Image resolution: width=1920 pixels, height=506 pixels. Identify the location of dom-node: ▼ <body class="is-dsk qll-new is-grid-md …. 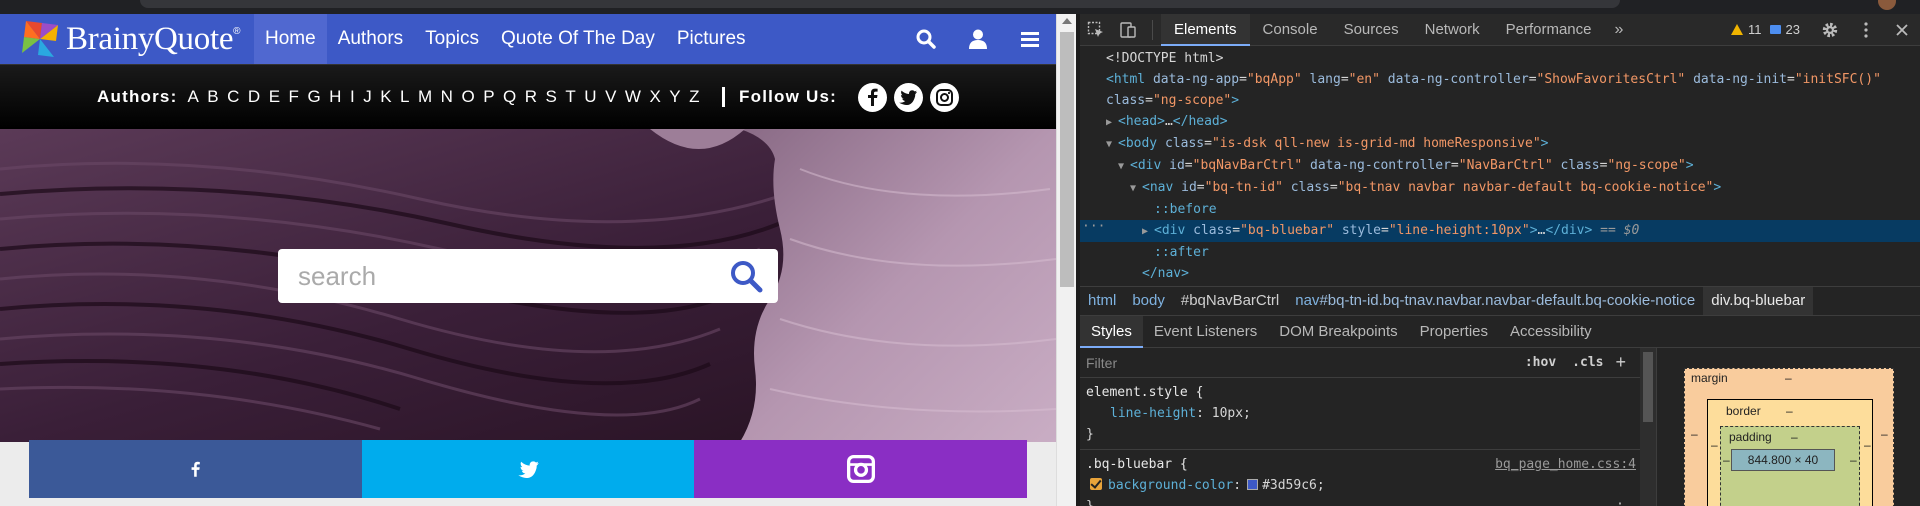
(1500, 144).